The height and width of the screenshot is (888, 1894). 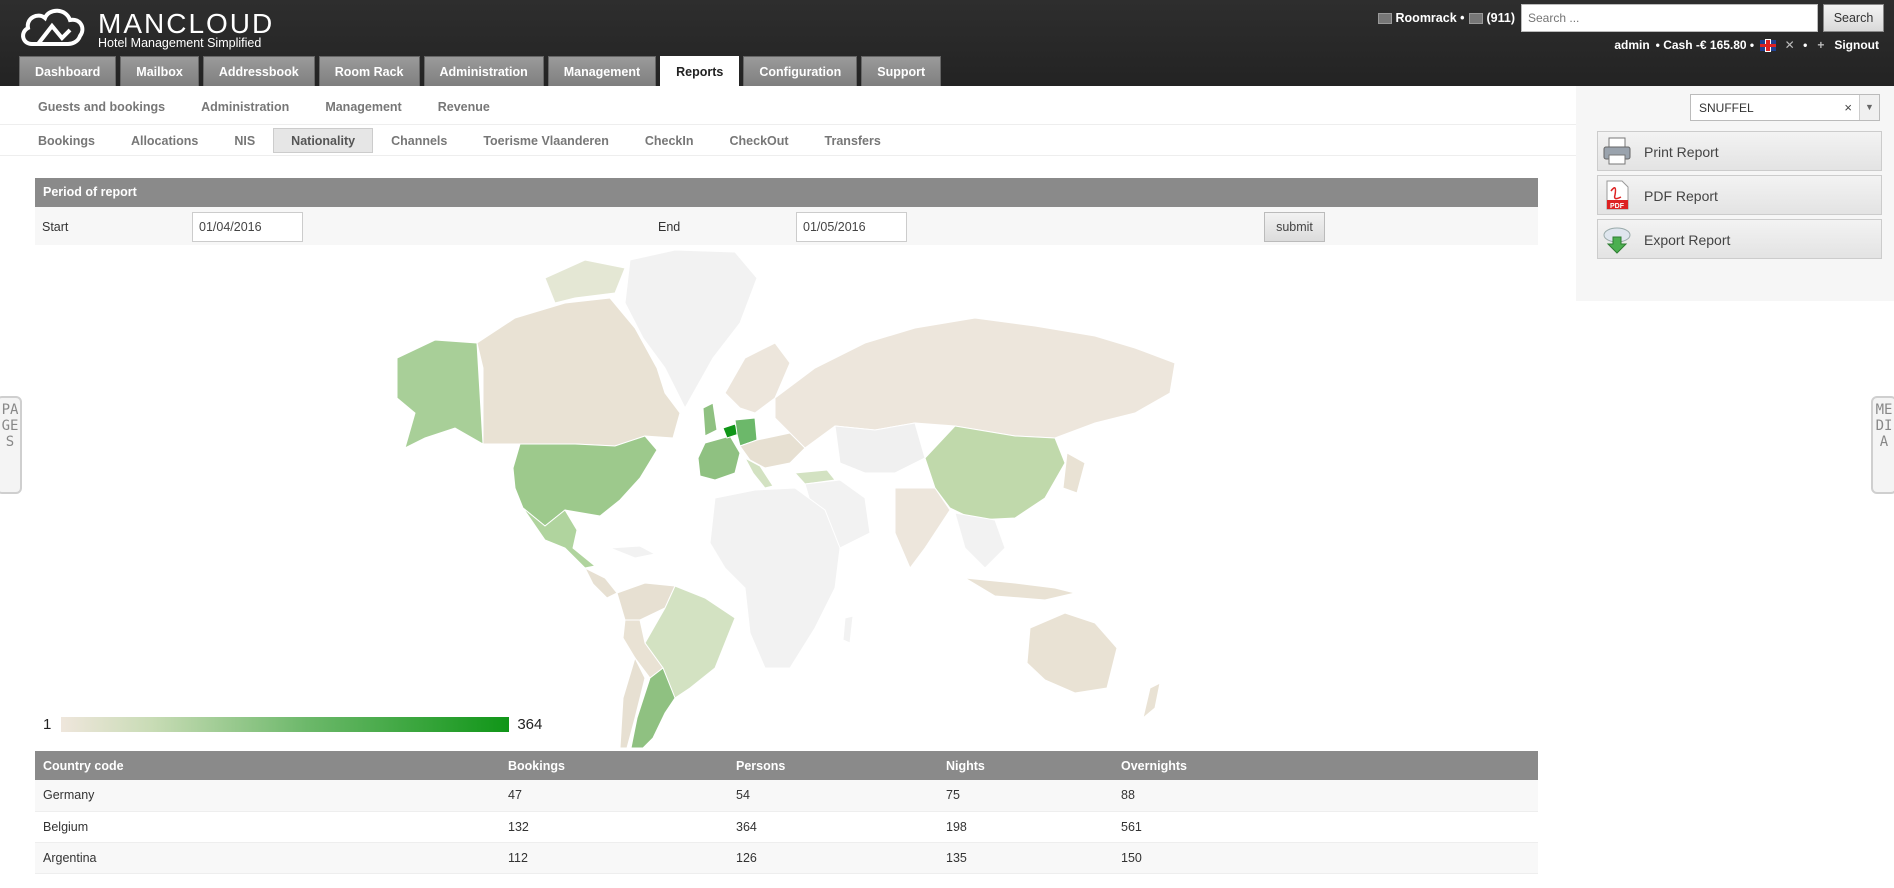 I want to click on roomrack-link: Roomrack •, so click(x=1430, y=18).